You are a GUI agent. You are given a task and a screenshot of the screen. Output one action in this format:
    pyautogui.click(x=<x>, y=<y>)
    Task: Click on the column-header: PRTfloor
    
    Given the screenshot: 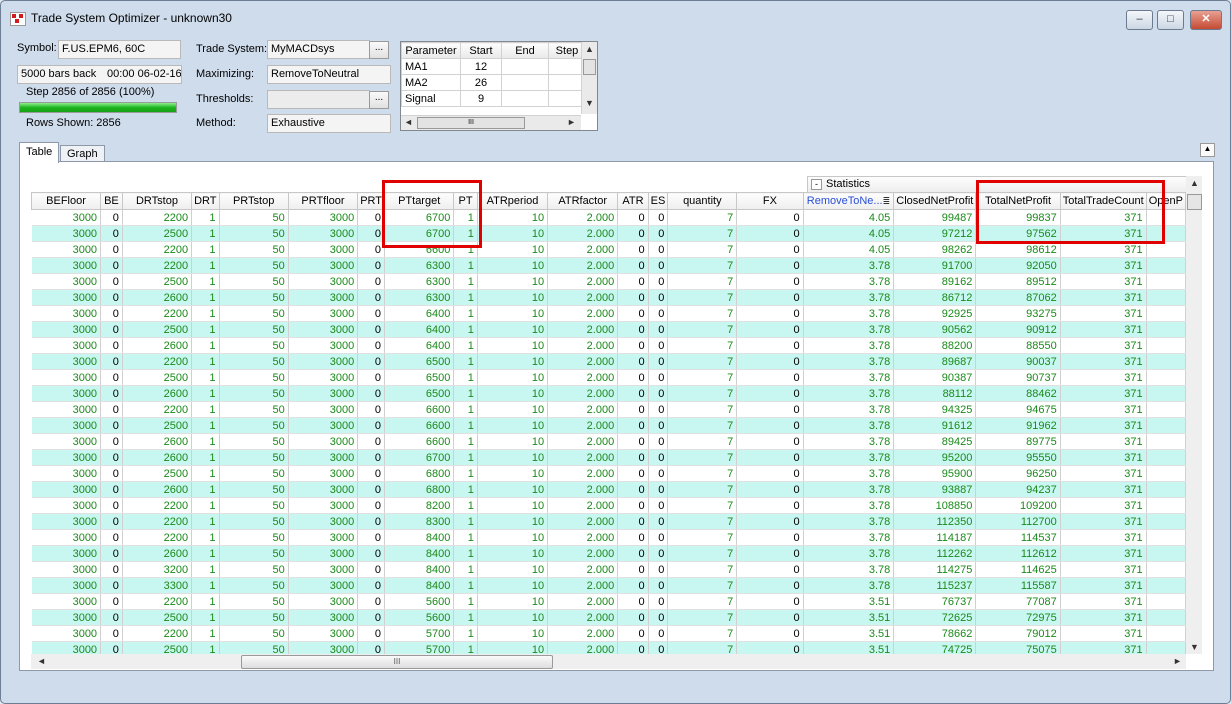 What is the action you would take?
    pyautogui.click(x=323, y=201)
    